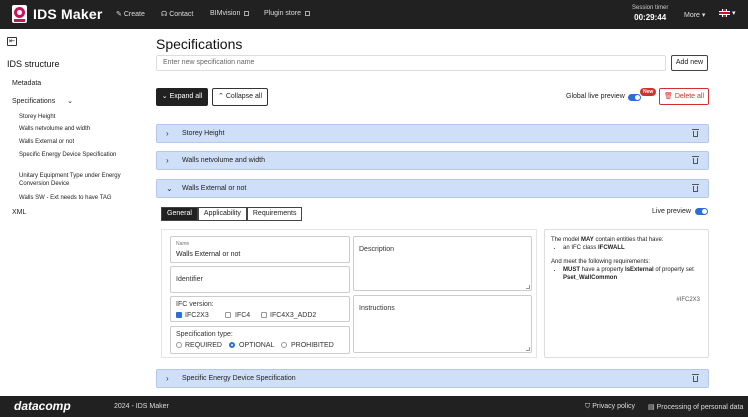  Describe the element at coordinates (695, 407) in the screenshot. I see `personal-data-link: ▤ Processing of personal data` at that location.